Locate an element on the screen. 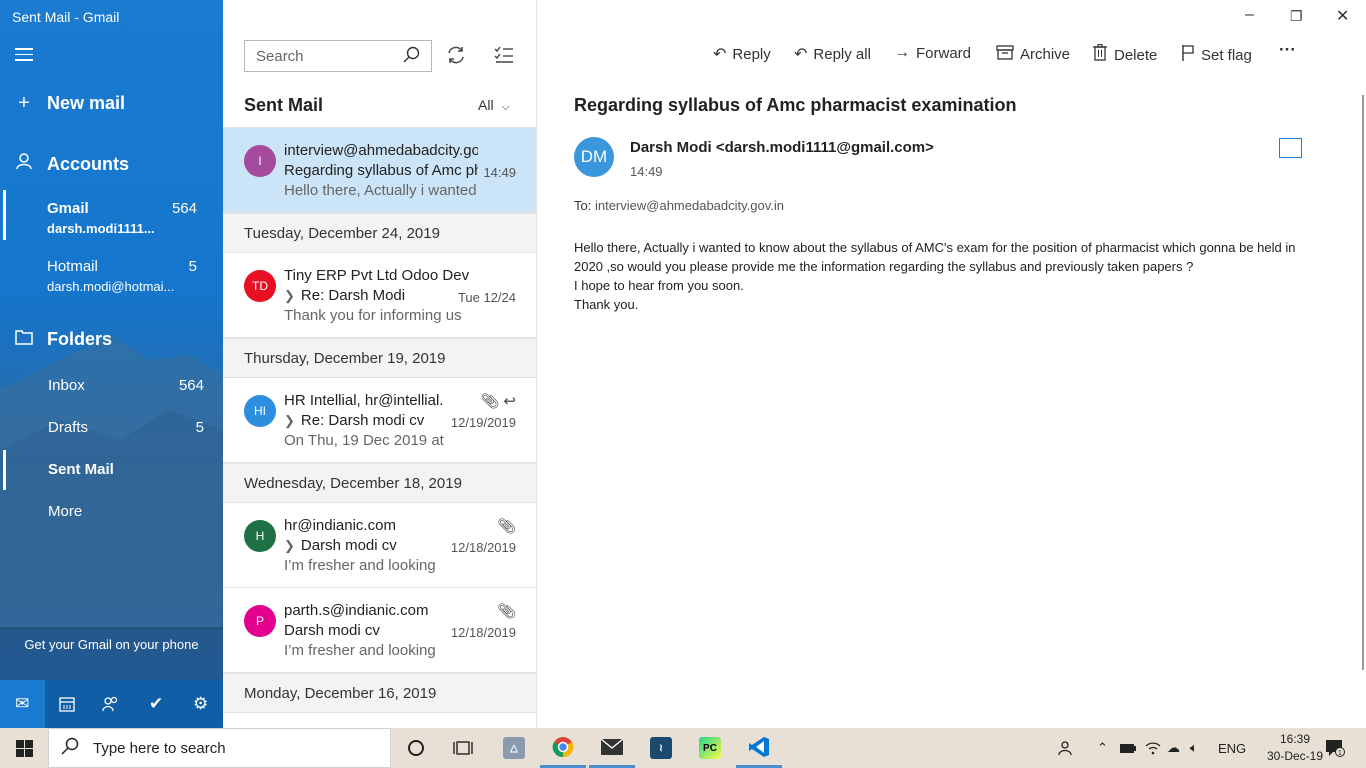 The image size is (1366, 768). task-view-icon is located at coordinates (463, 748).